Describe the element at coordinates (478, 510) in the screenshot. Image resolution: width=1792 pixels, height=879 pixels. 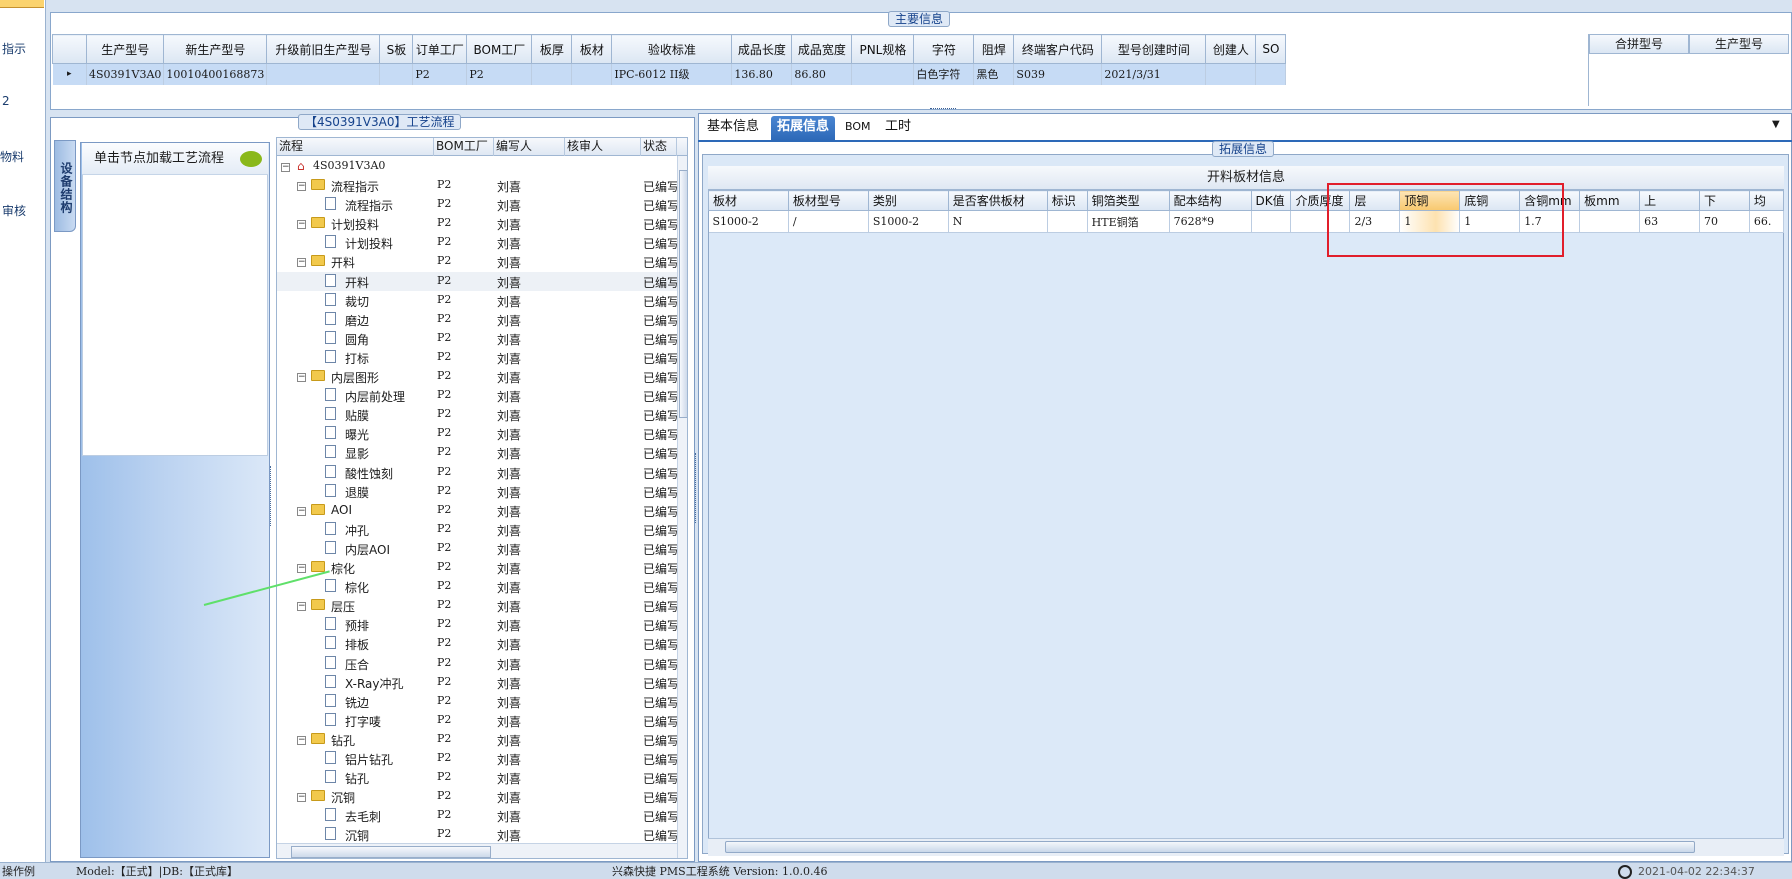
I see `tree-row: − AOI P2 刘喜 已编写` at that location.